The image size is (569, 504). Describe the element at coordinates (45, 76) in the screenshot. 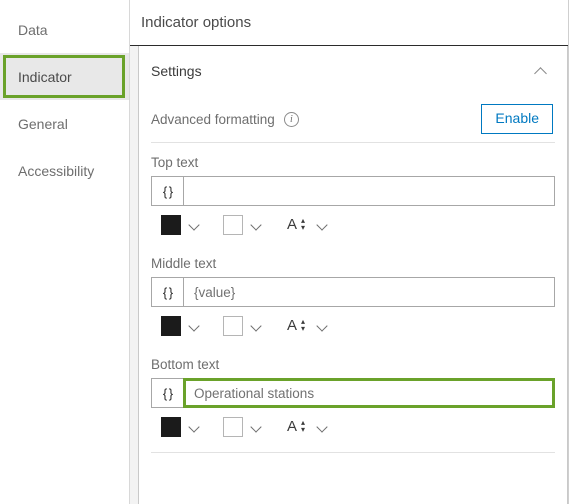

I see `sidebar-item-label: Indicator` at that location.